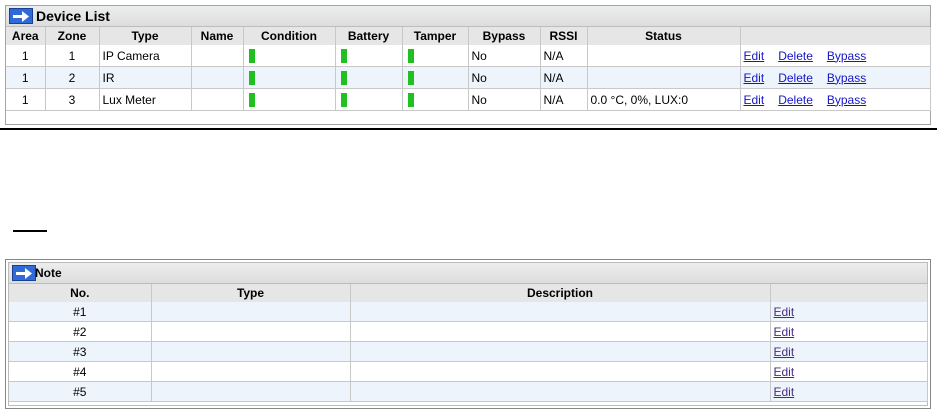 This screenshot has height=414, width=937. What do you see at coordinates (435, 36) in the screenshot?
I see `column-header-tamper: Tamper` at bounding box center [435, 36].